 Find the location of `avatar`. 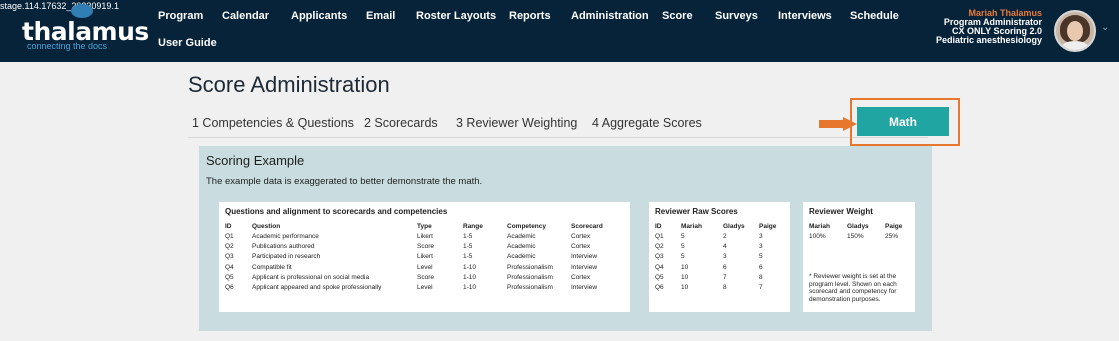

avatar is located at coordinates (1075, 31).